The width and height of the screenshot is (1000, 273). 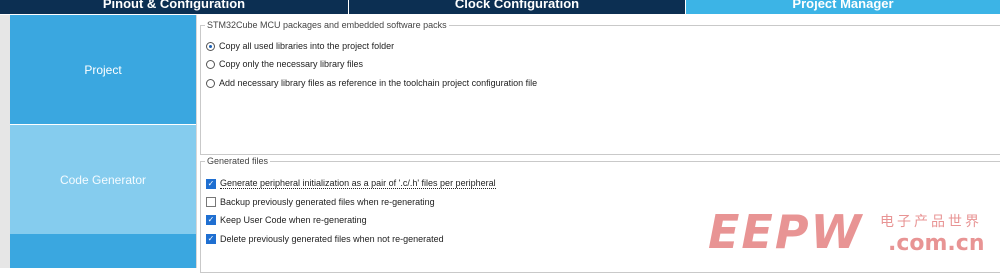 I want to click on option-label: Copy only the necessary library files, so click(x=291, y=64).